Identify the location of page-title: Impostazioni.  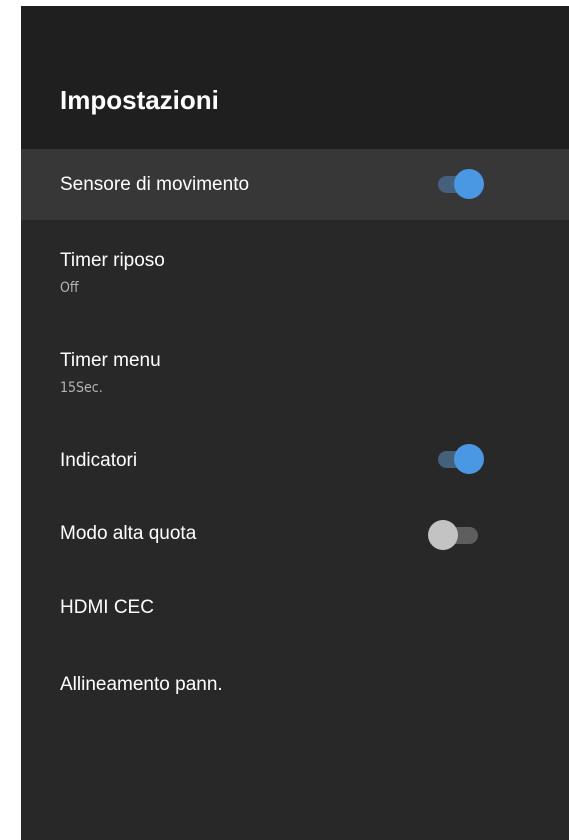
(139, 100).